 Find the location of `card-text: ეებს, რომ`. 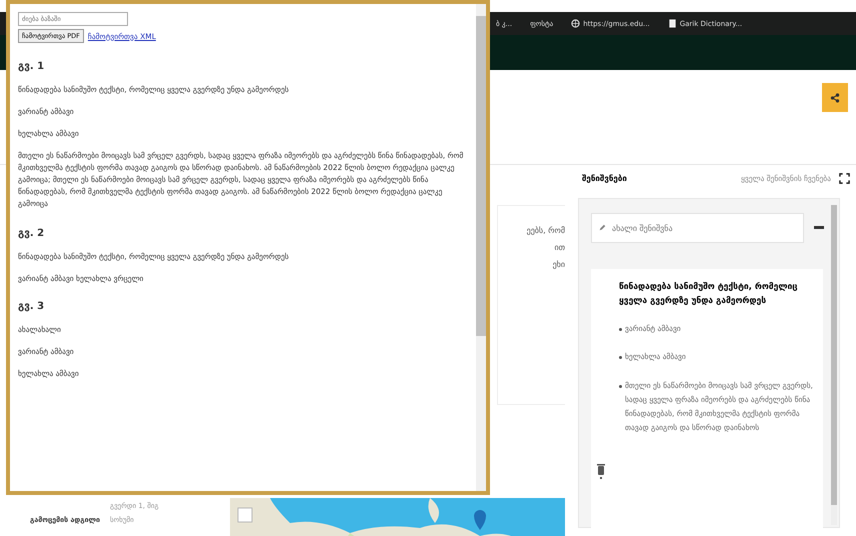

card-text: ეებს, რომ is located at coordinates (545, 230).